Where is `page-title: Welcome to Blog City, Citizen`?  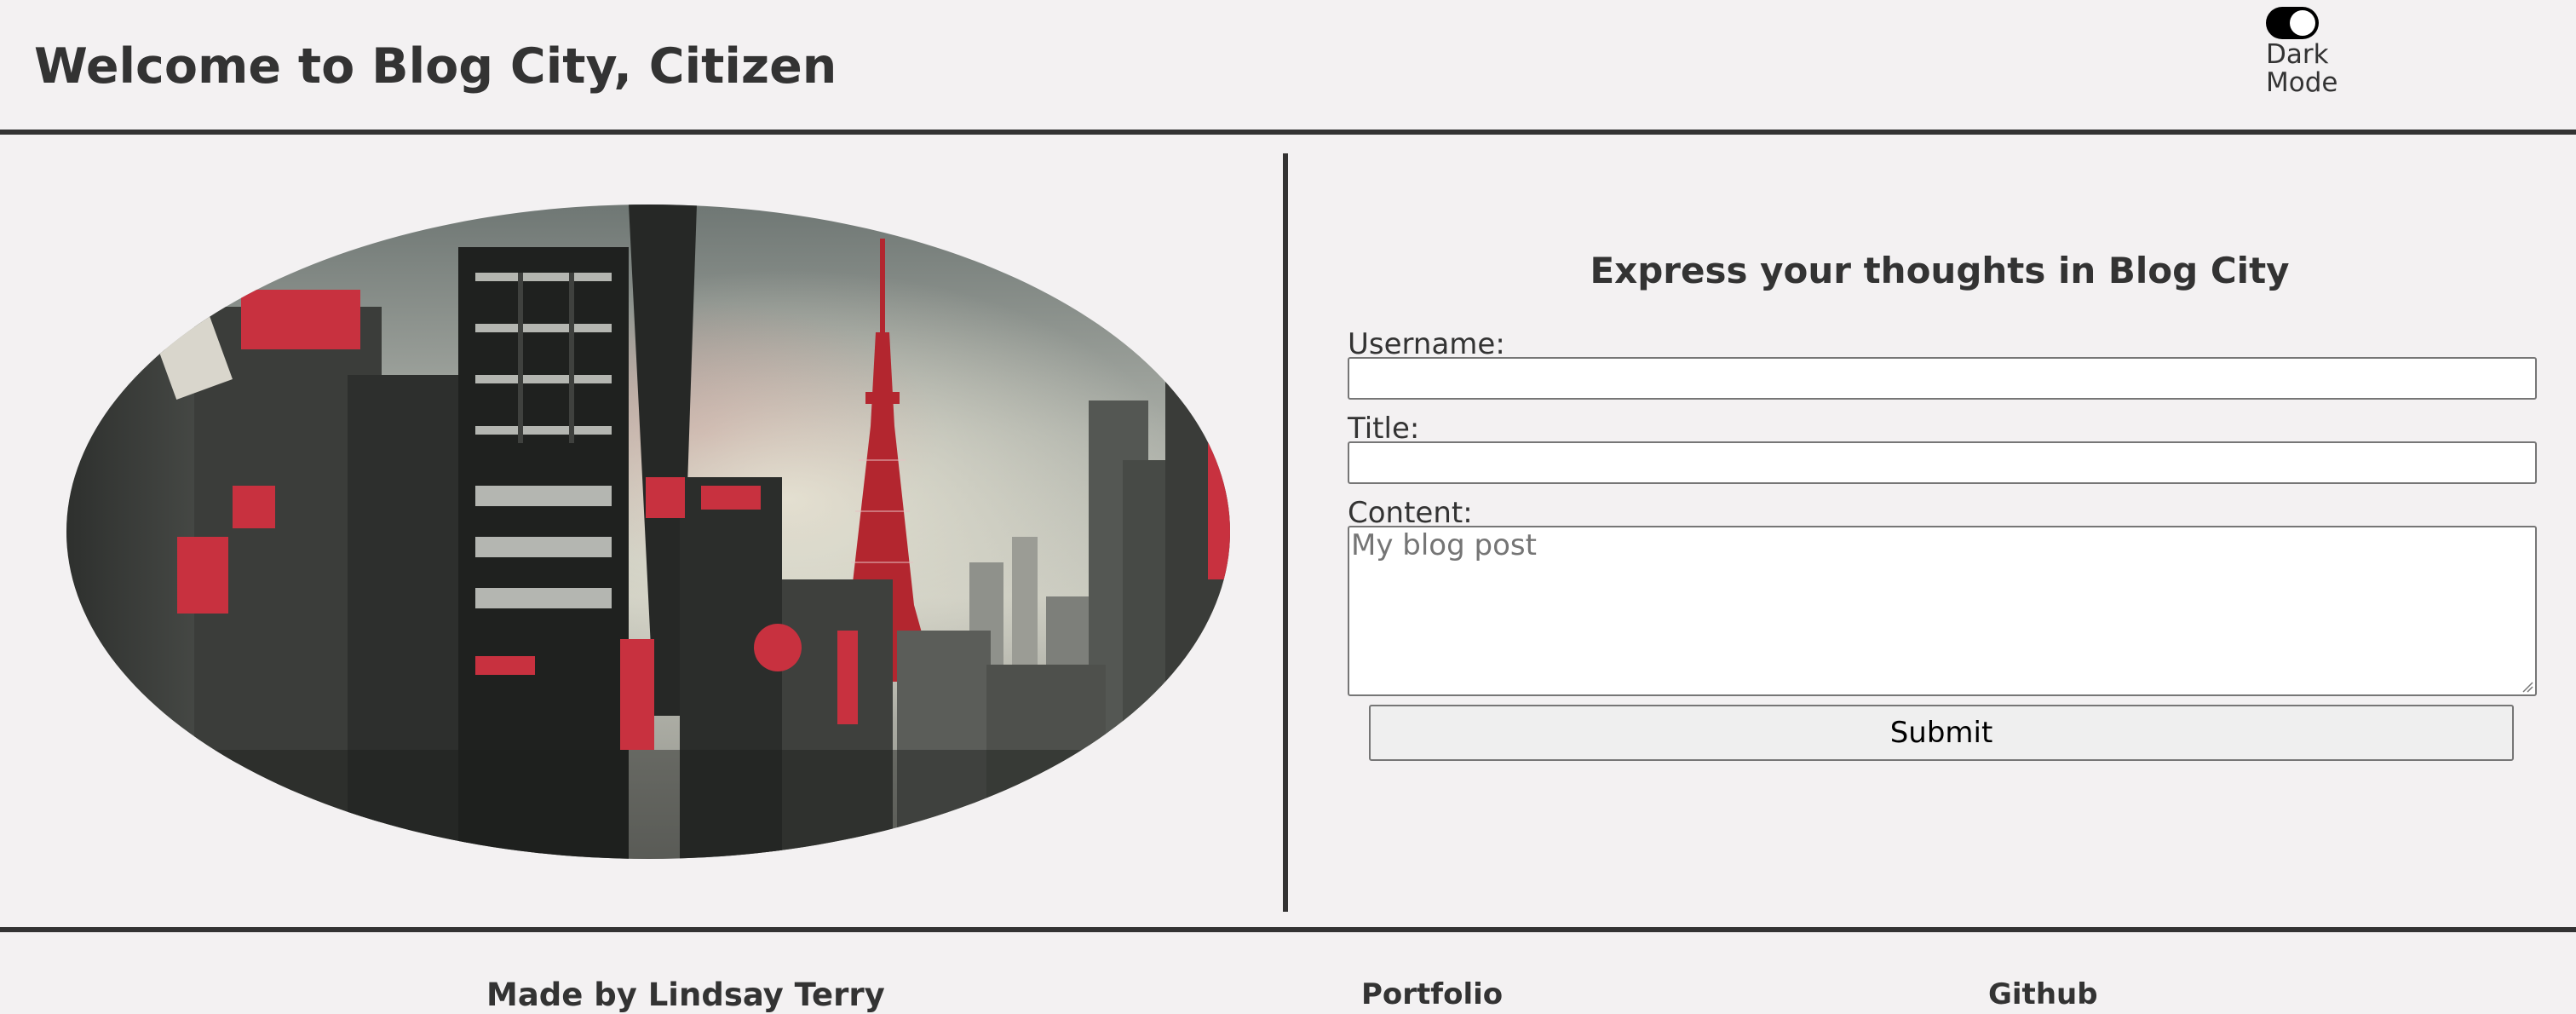 page-title: Welcome to Blog City, Citizen is located at coordinates (436, 66).